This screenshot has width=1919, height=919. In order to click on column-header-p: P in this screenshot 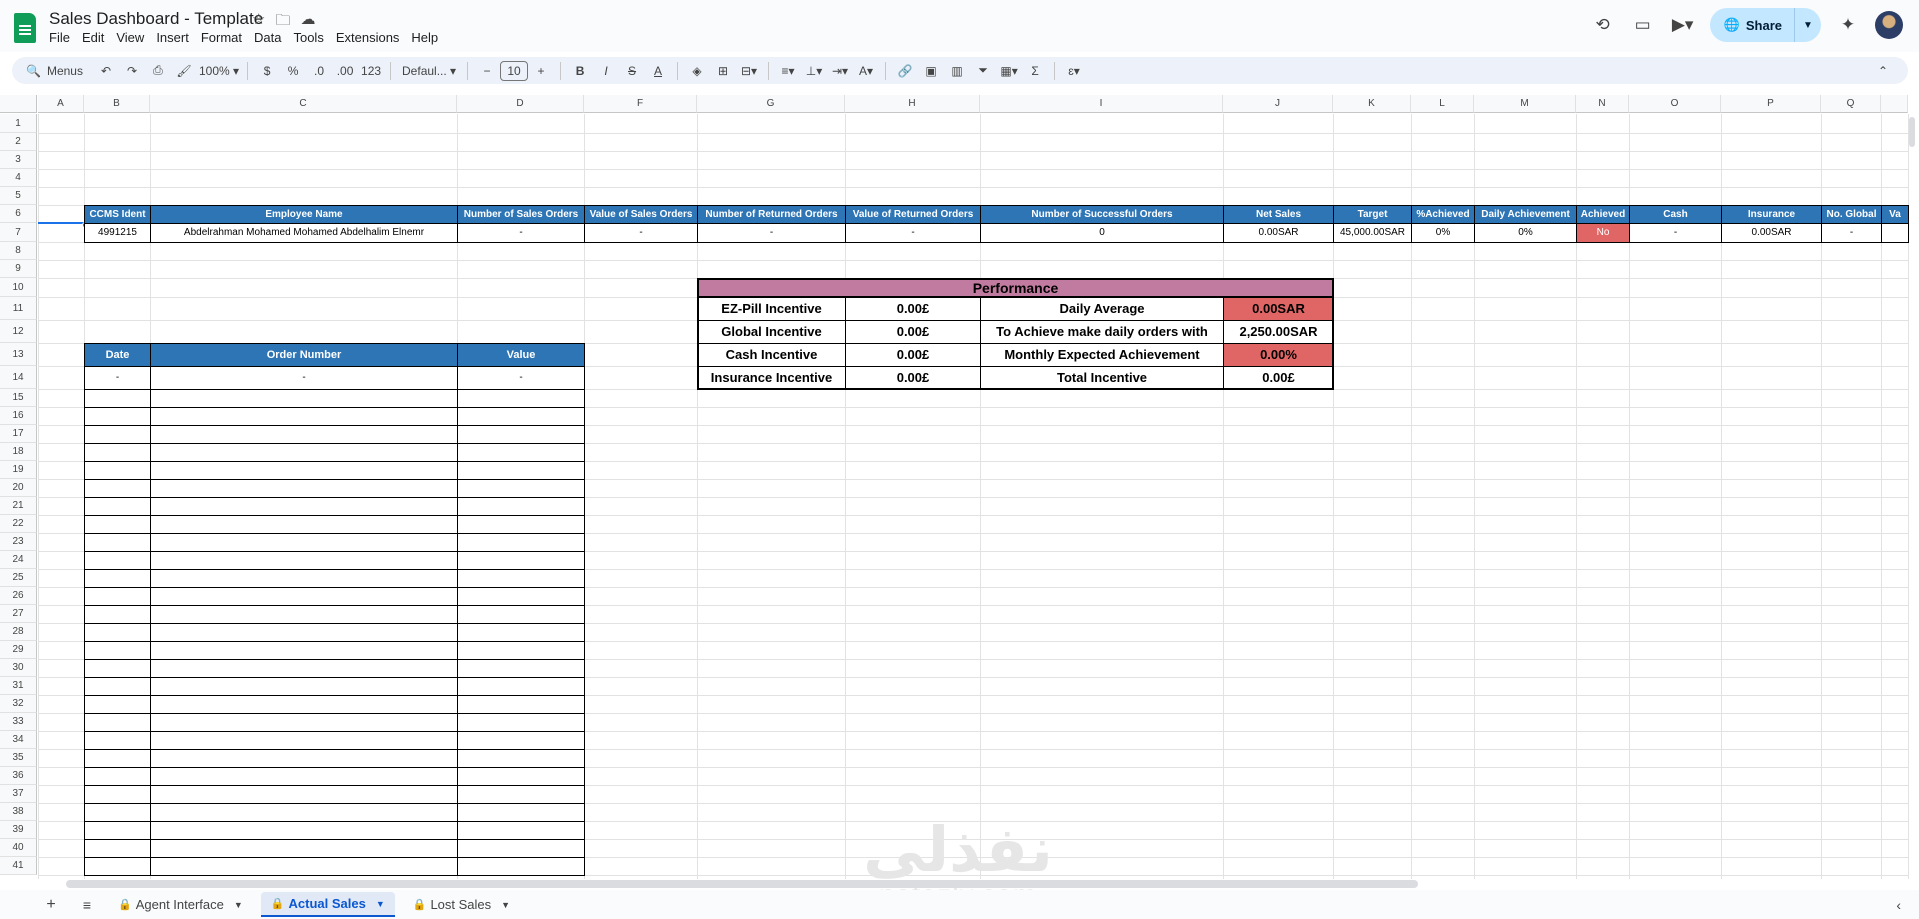, I will do `click(1771, 104)`.